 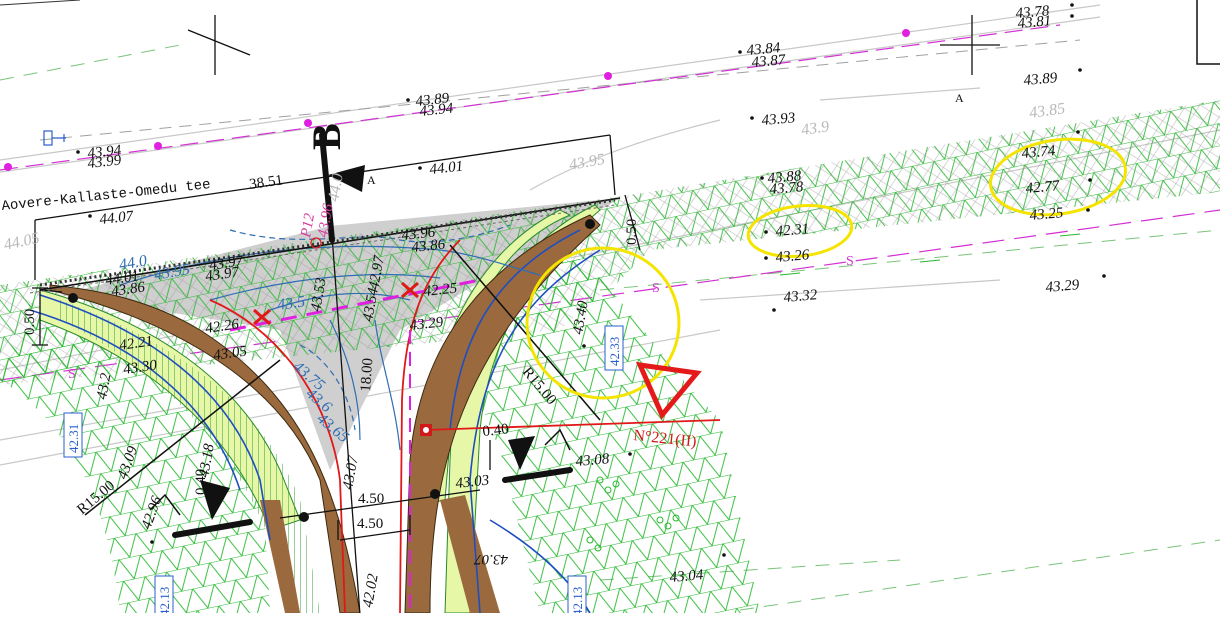 What do you see at coordinates (1043, 187) in the screenshot?
I see `svg-text: 42.77` at bounding box center [1043, 187].